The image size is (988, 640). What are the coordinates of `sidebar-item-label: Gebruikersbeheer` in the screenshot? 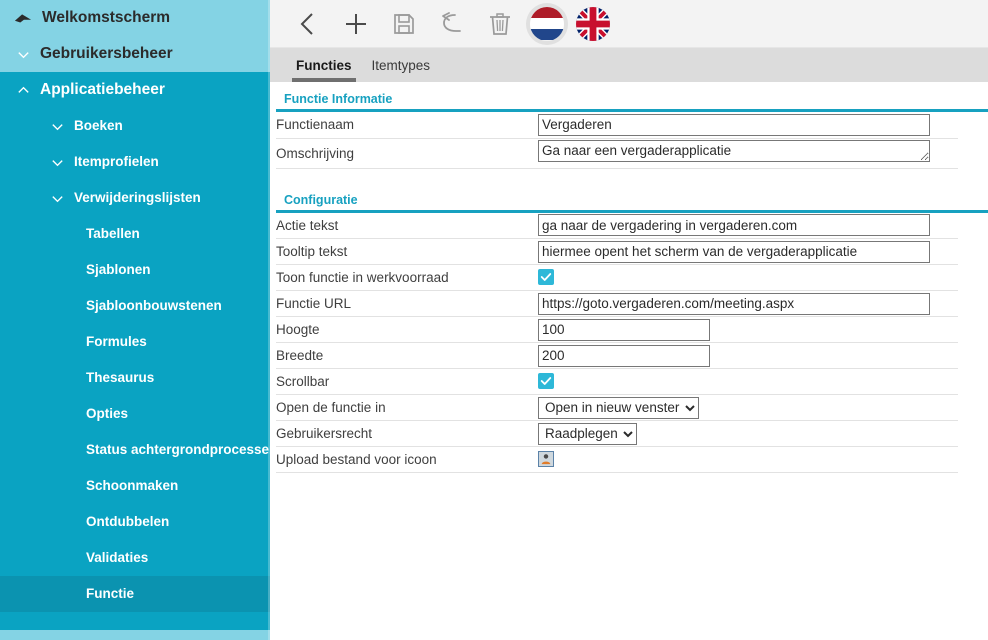 It's located at (106, 53).